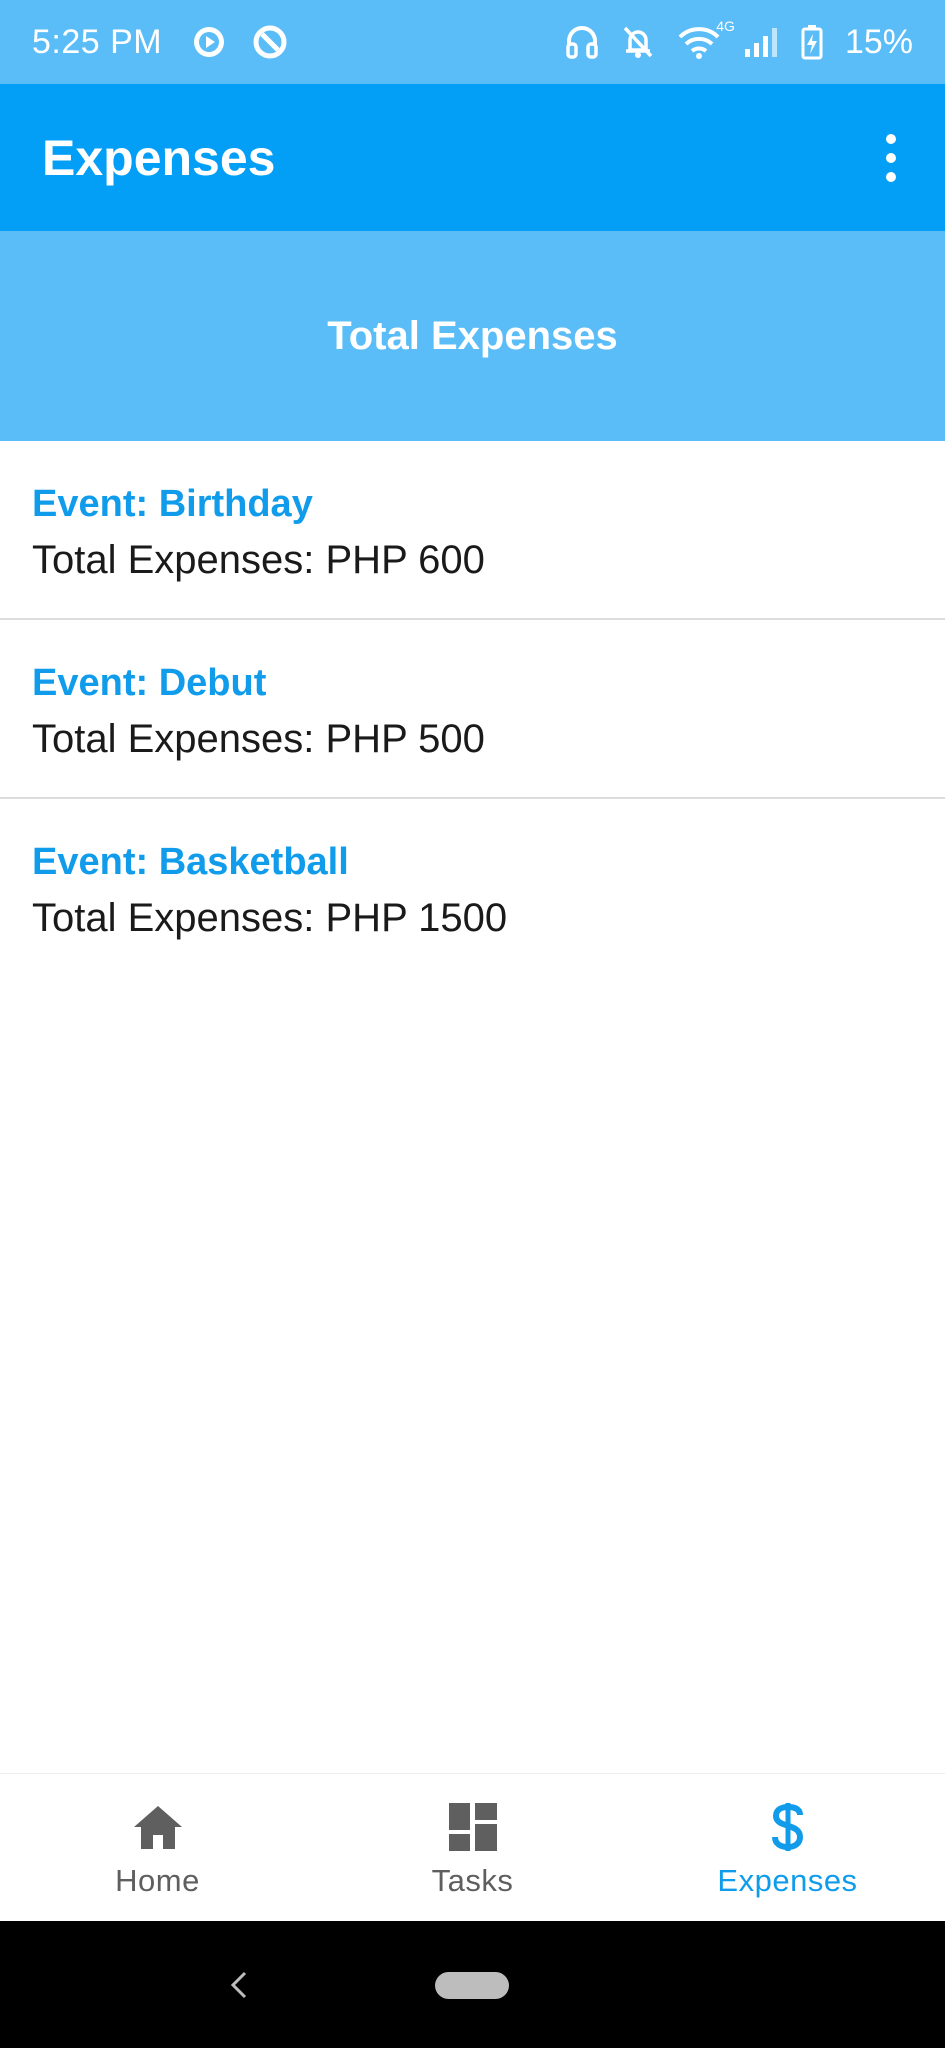  Describe the element at coordinates (158, 1827) in the screenshot. I see `home-icon` at that location.